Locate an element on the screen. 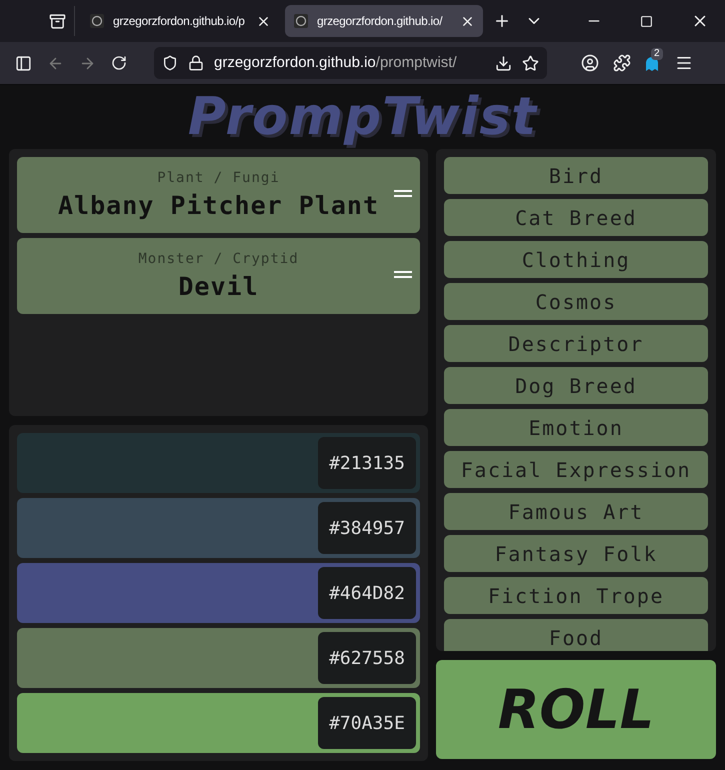 Image resolution: width=725 pixels, height=770 pixels. prompt-category: Plant / Fungi is located at coordinates (218, 178).